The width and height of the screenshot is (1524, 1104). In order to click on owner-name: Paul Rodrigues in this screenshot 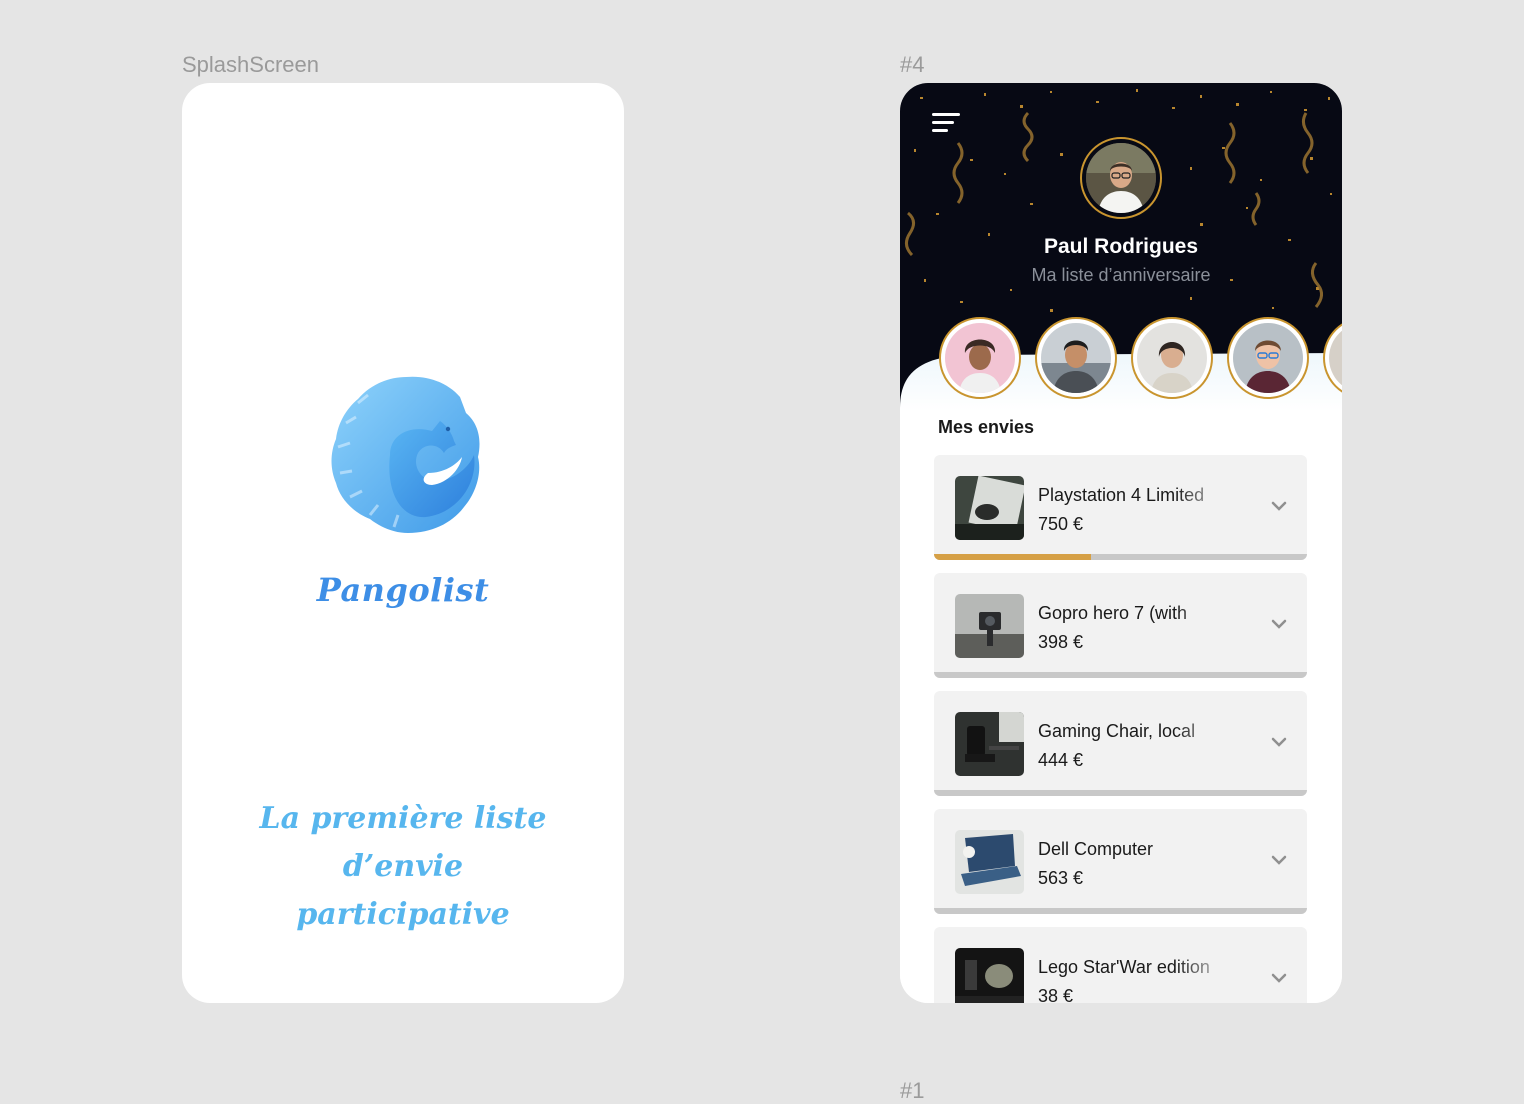, I will do `click(1121, 246)`.